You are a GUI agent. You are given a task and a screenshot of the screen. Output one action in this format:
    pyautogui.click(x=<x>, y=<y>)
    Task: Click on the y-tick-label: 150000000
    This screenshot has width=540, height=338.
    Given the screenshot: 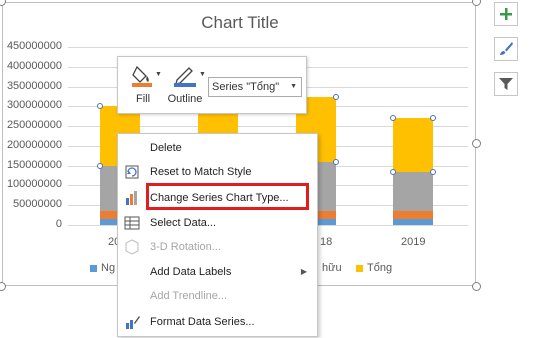 What is the action you would take?
    pyautogui.click(x=34, y=164)
    